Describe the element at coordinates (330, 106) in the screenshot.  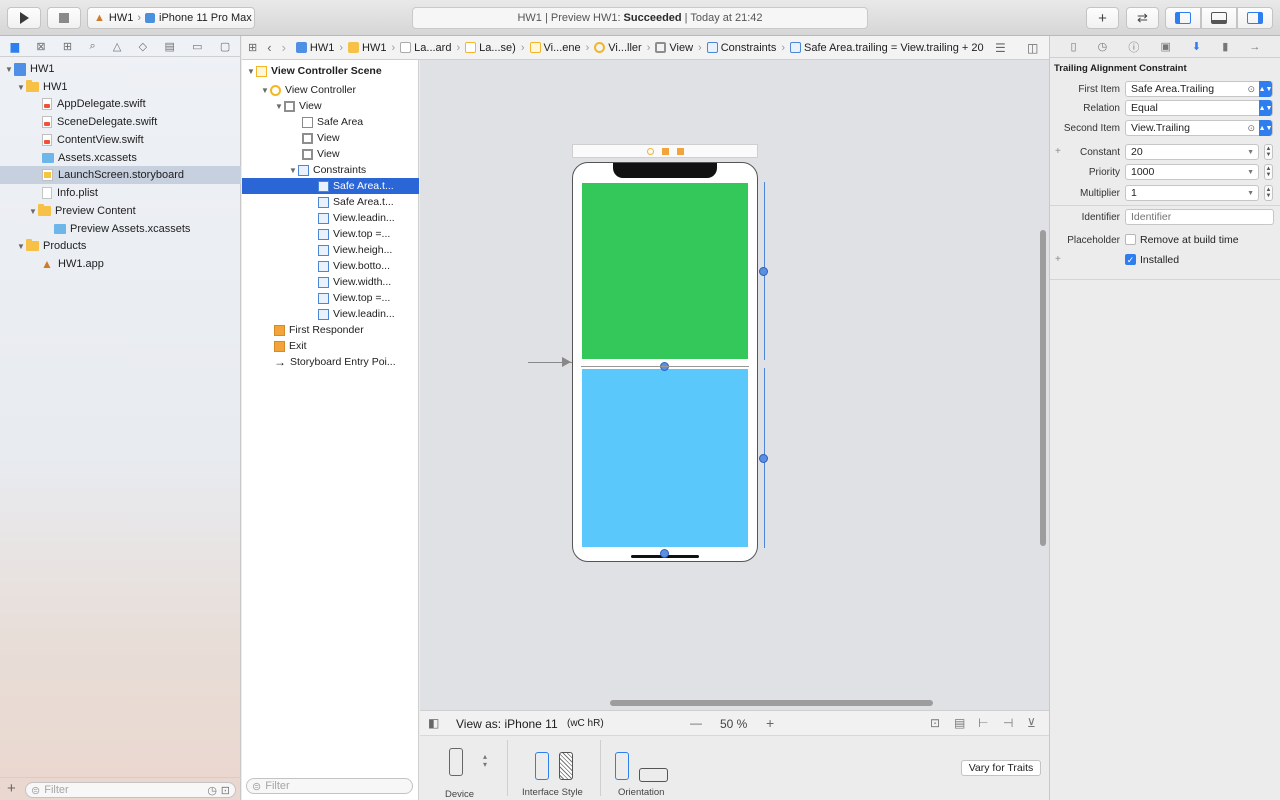
I see `outline-item-root-view: ▼ View` at that location.